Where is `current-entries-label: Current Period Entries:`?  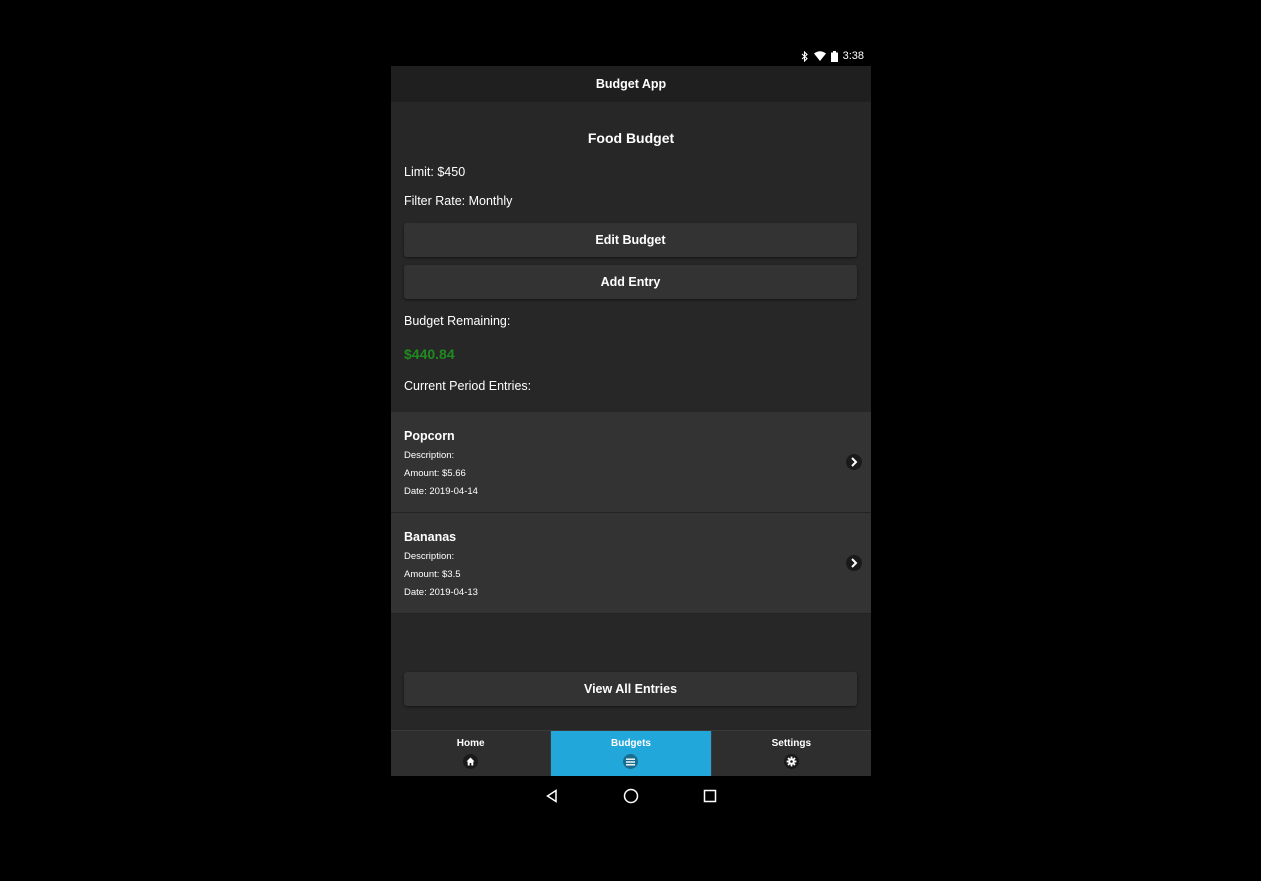
current-entries-label: Current Period Entries: is located at coordinates (468, 386).